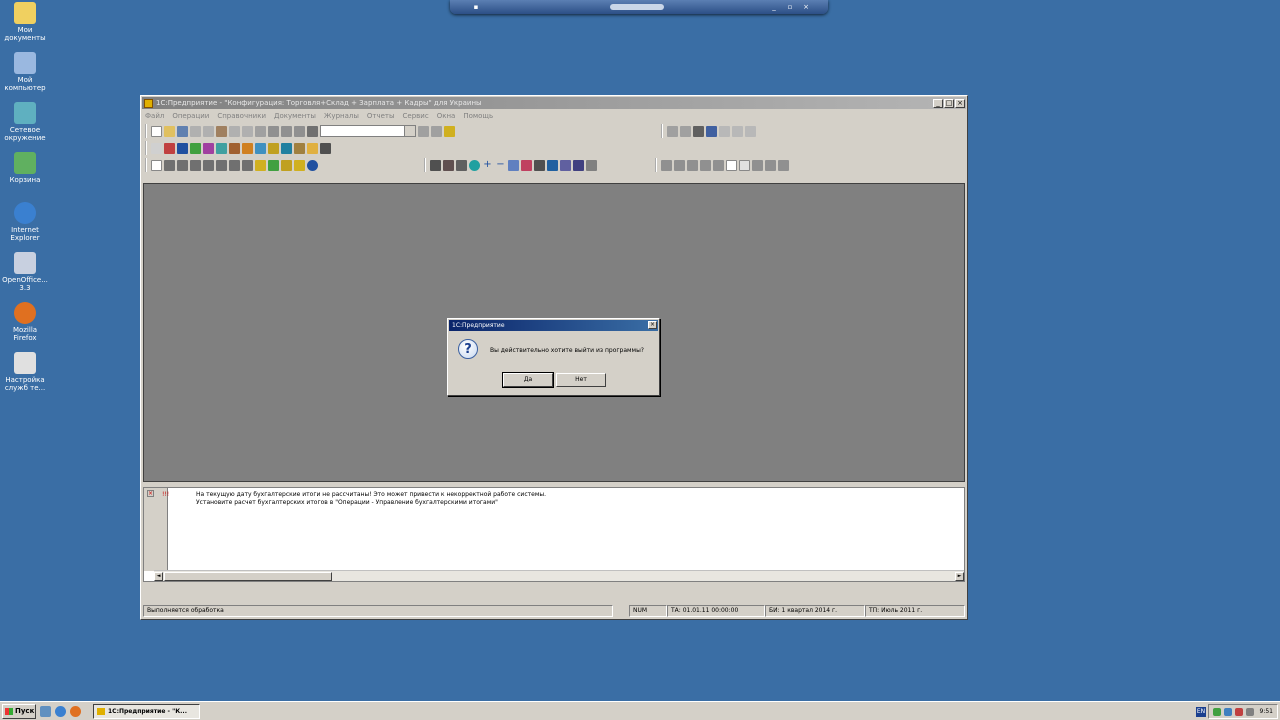 The width and height of the screenshot is (1280, 720). I want to click on table-icon, so click(260, 131).